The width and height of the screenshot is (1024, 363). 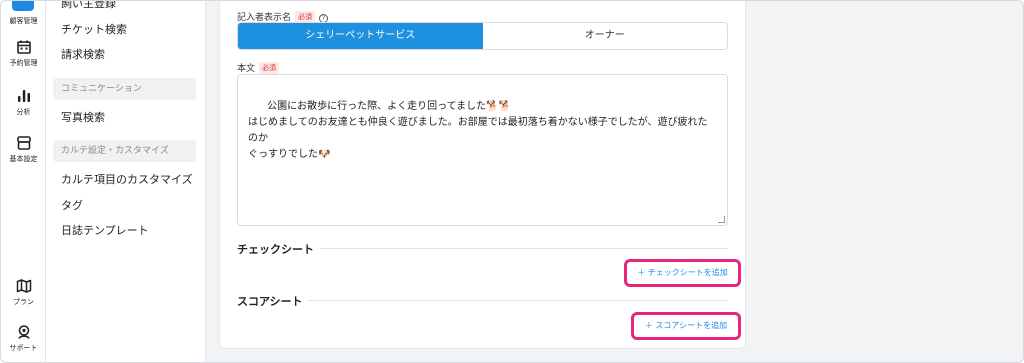 I want to click on required-badge: 必須, so click(x=269, y=68).